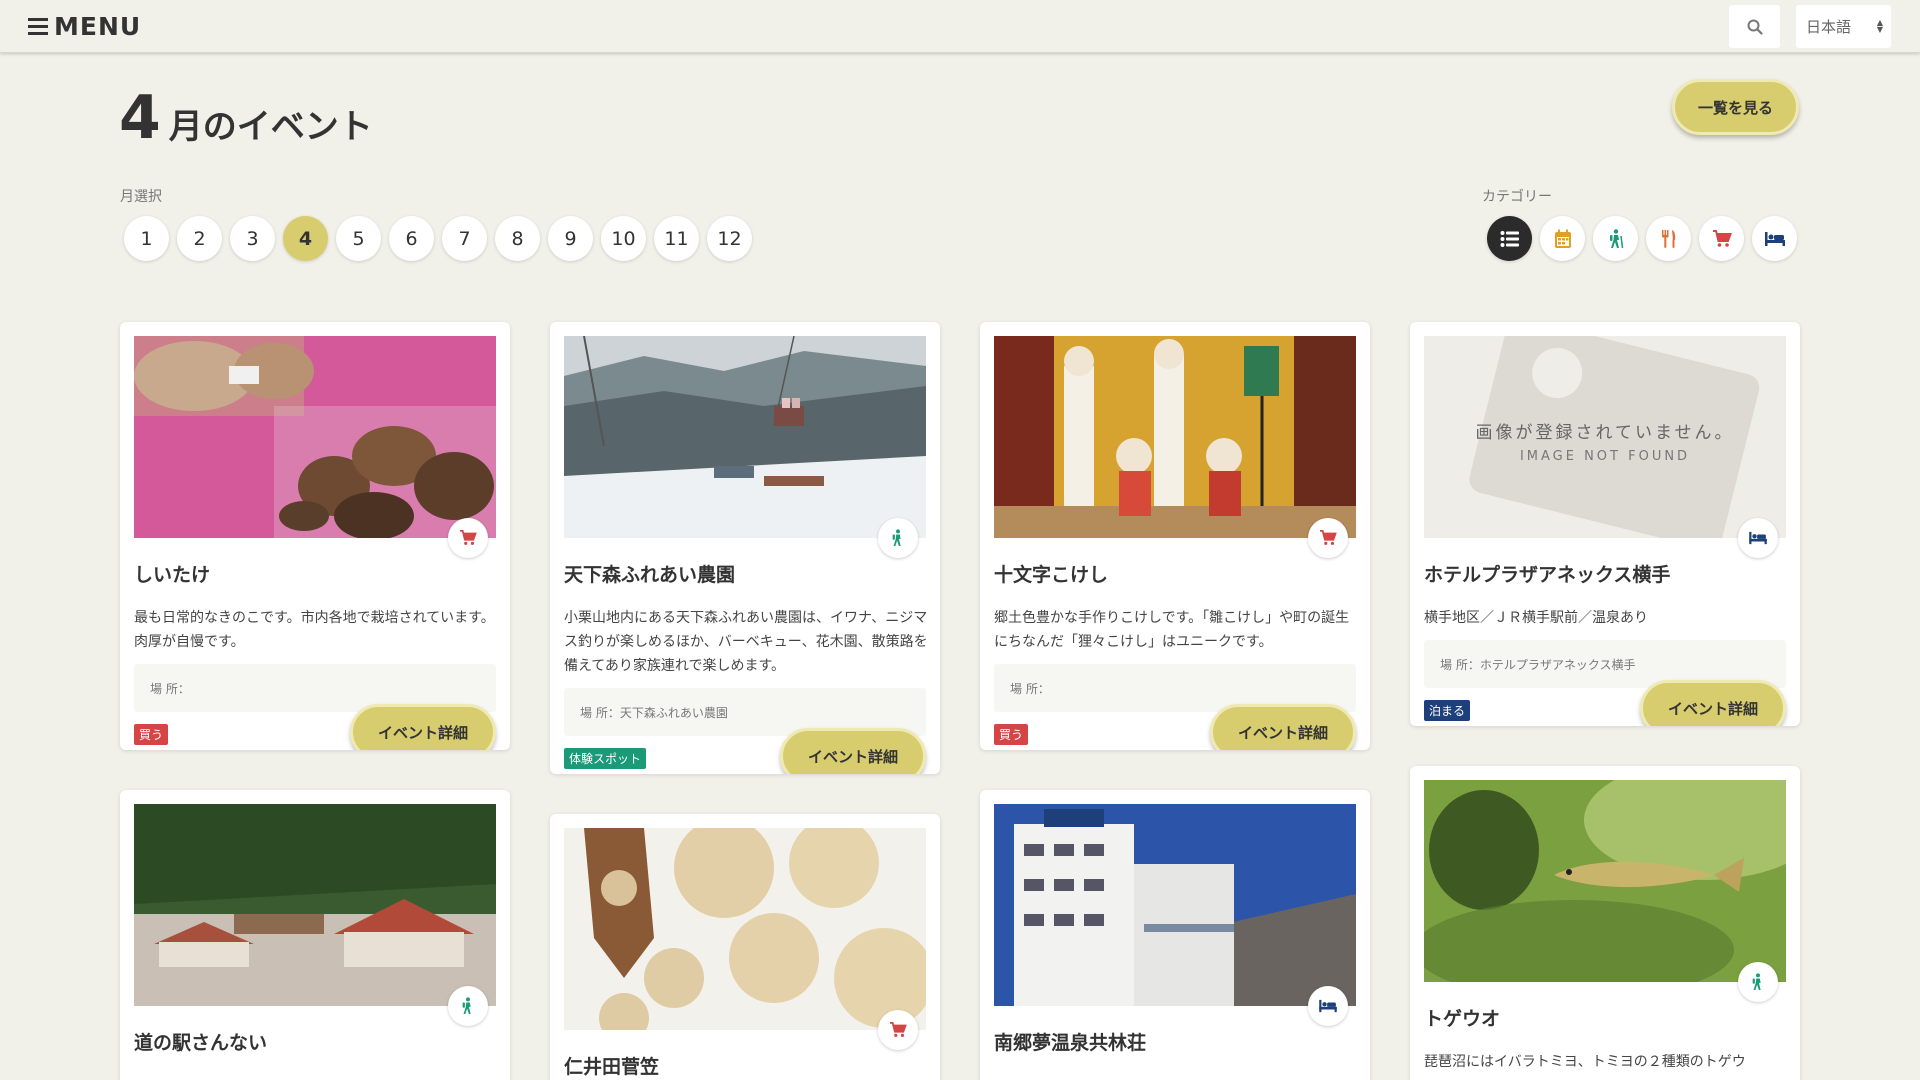 This screenshot has width=1920, height=1080. I want to click on category-event-button, so click(1562, 238).